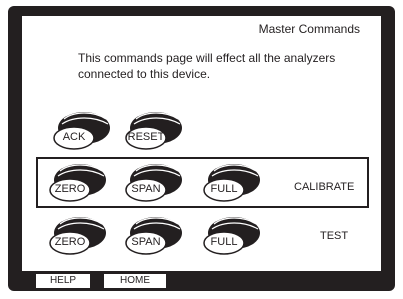  Describe the element at coordinates (135, 281) in the screenshot. I see `home-softkey: HOME` at that location.